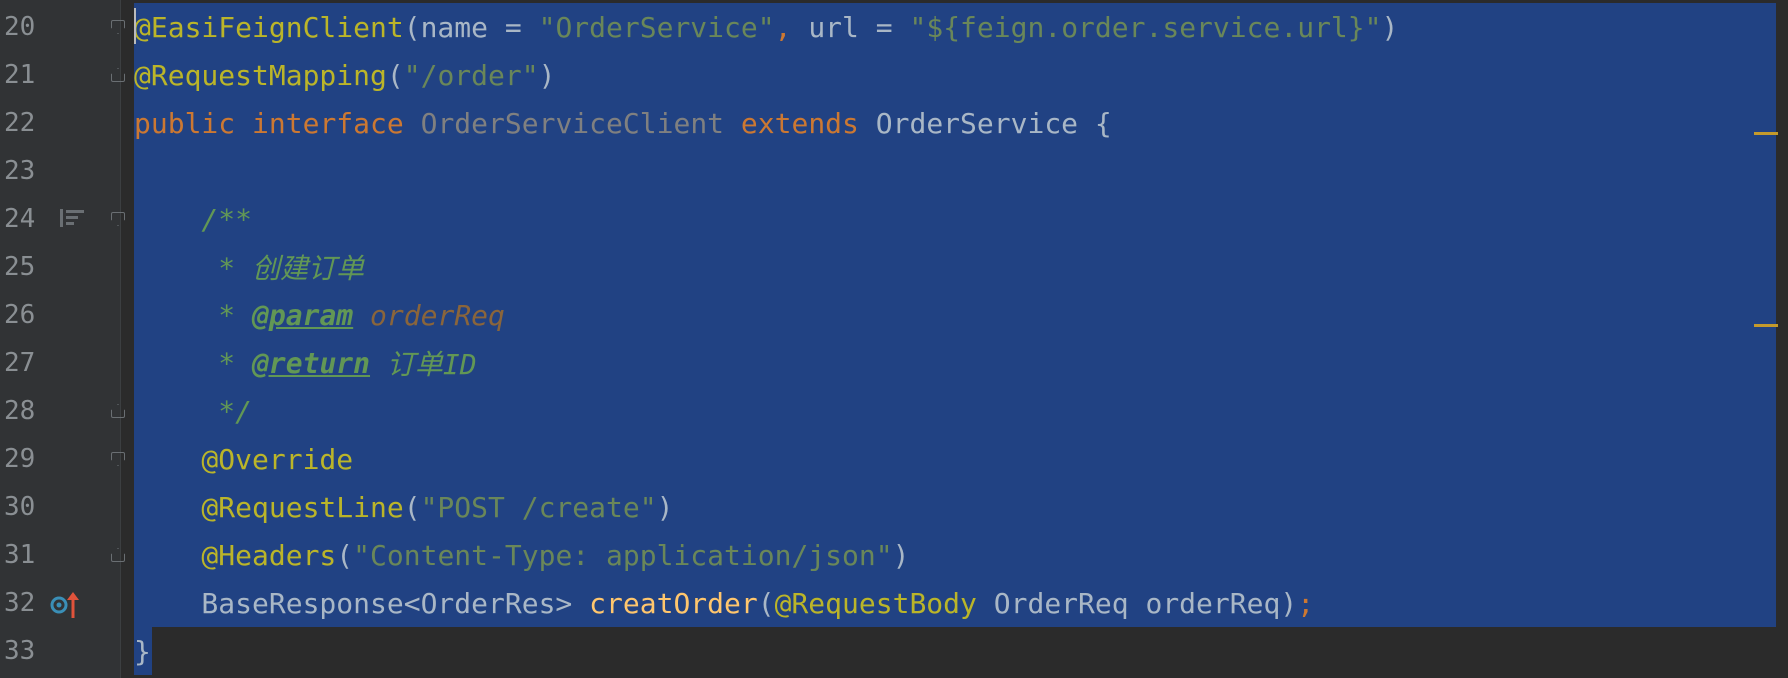 The width and height of the screenshot is (1788, 678). Describe the element at coordinates (479, 27) in the screenshot. I see `code-token: name =` at that location.